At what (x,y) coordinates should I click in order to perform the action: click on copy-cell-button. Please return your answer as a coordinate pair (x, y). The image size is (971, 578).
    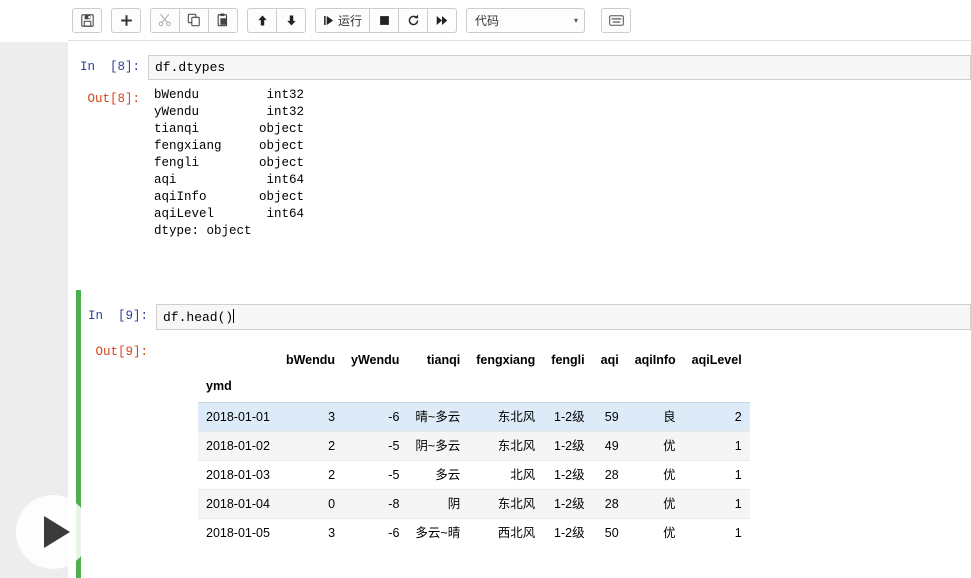
    Looking at the image, I should click on (194, 20).